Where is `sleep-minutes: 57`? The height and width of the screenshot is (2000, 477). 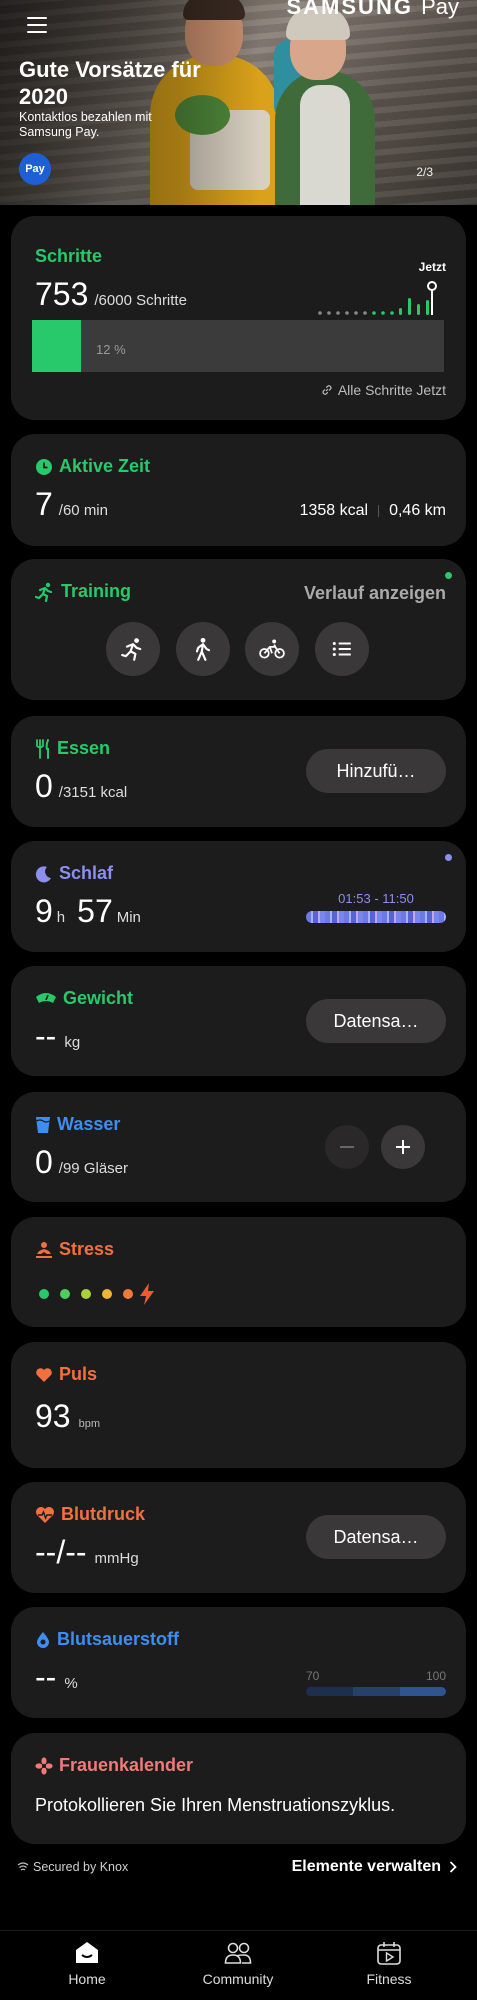
sleep-minutes: 57 is located at coordinates (95, 911).